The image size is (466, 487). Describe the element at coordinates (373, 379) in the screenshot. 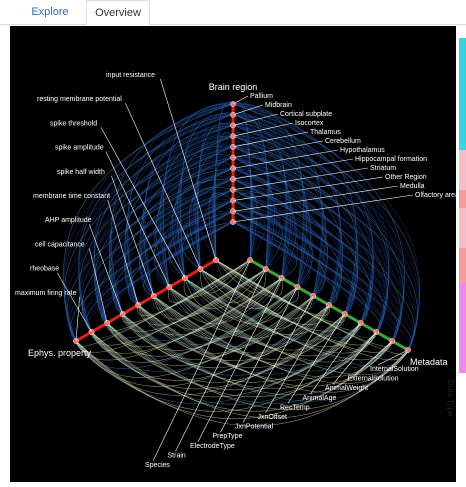

I see `metadata-label: ExternalSolution` at that location.